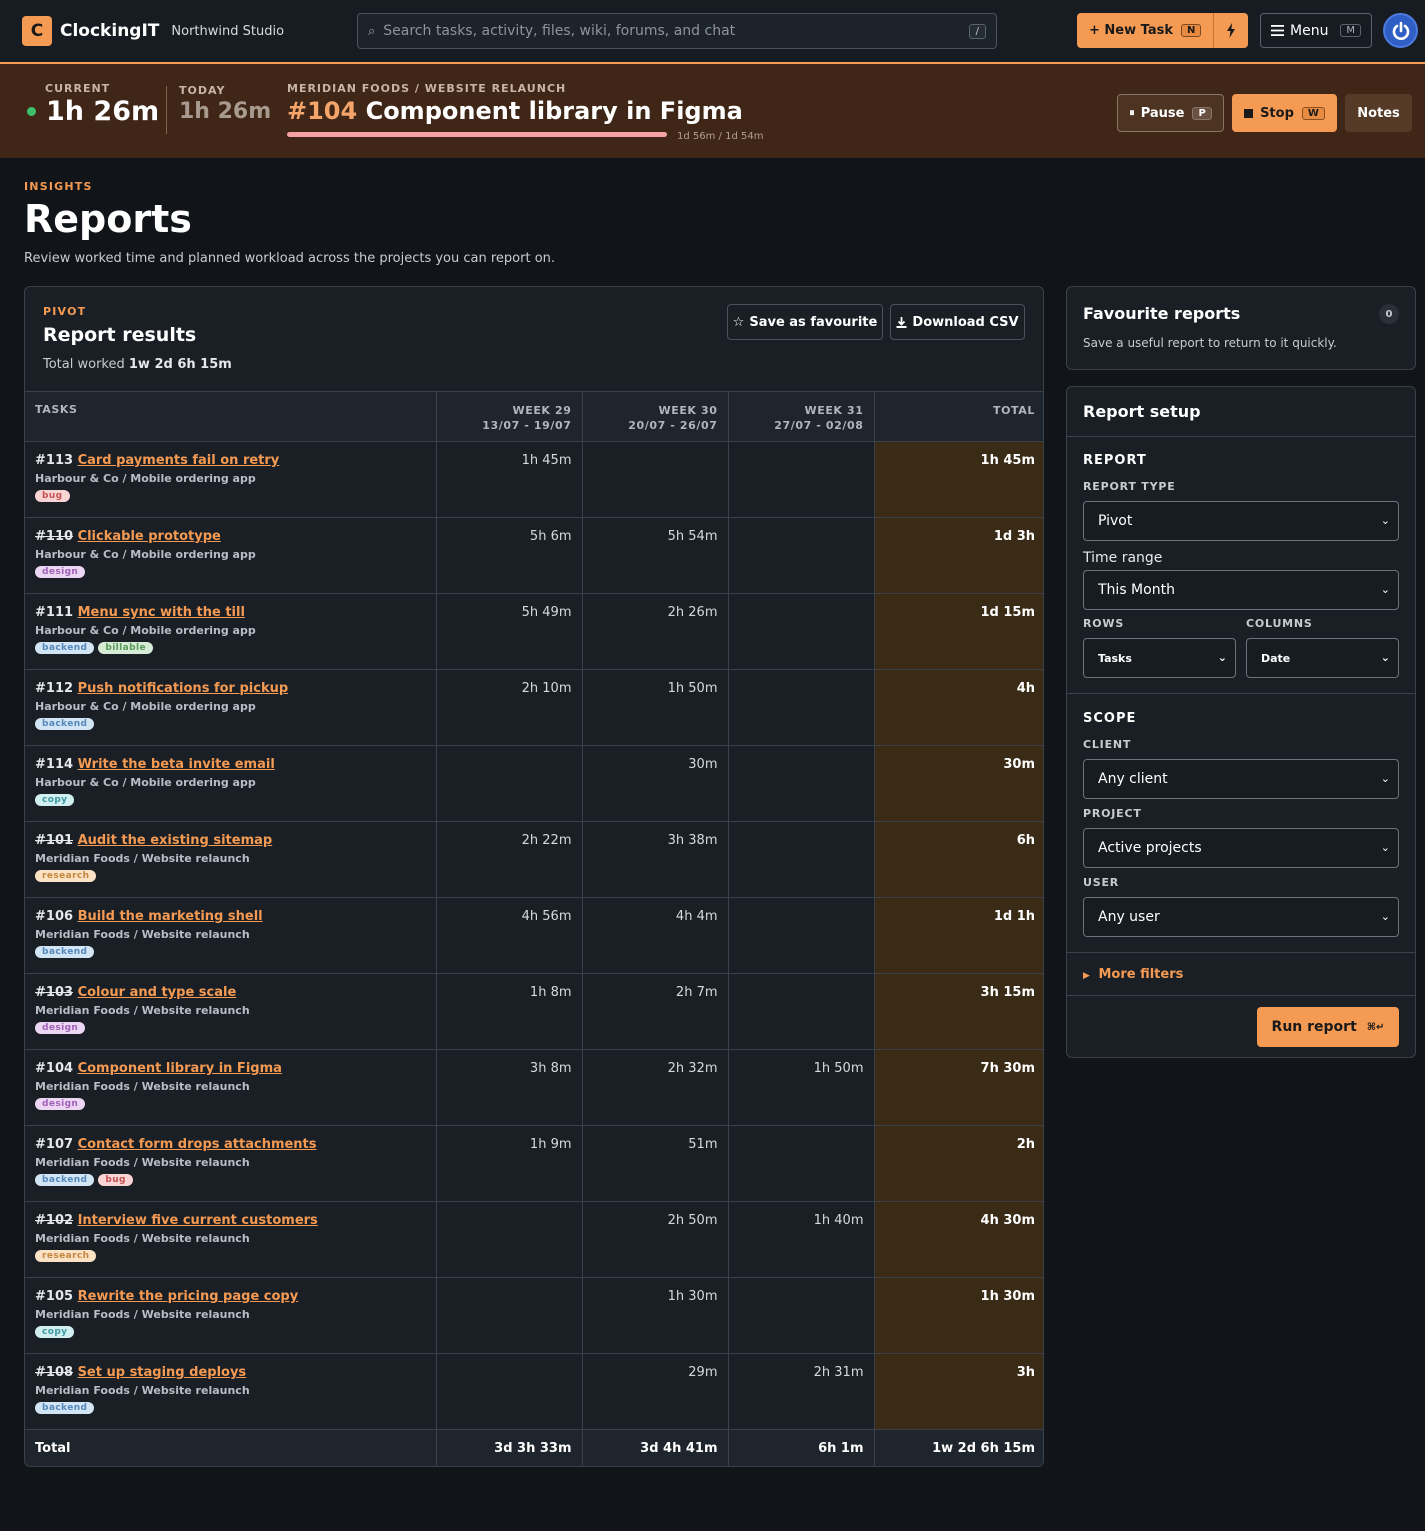 The width and height of the screenshot is (1425, 1531). I want to click on project-select: Active projects ⌄, so click(1241, 848).